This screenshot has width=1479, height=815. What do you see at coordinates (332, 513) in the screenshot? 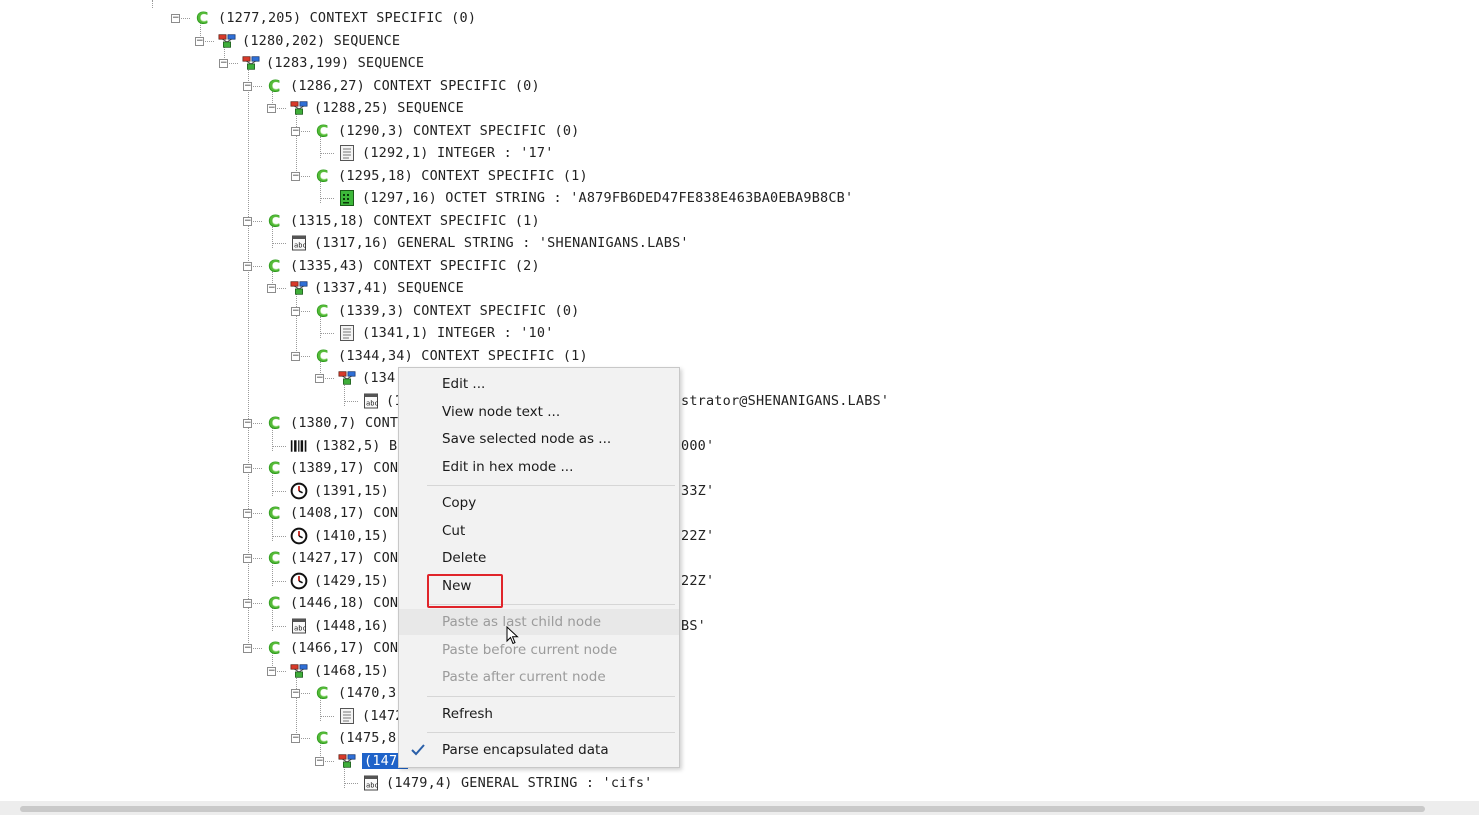
I see `tree-node: C C (1408,17) CON` at bounding box center [332, 513].